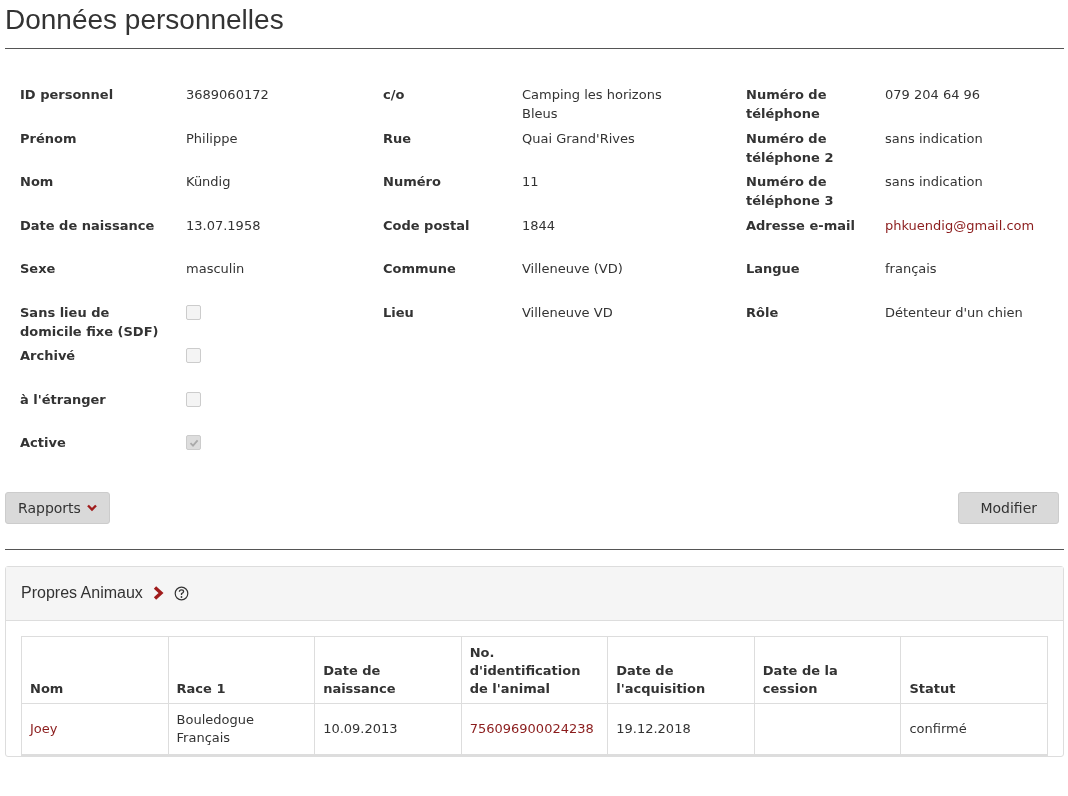 This screenshot has width=1068, height=796. What do you see at coordinates (241, 669) in the screenshot?
I see `column-header: Race 1` at bounding box center [241, 669].